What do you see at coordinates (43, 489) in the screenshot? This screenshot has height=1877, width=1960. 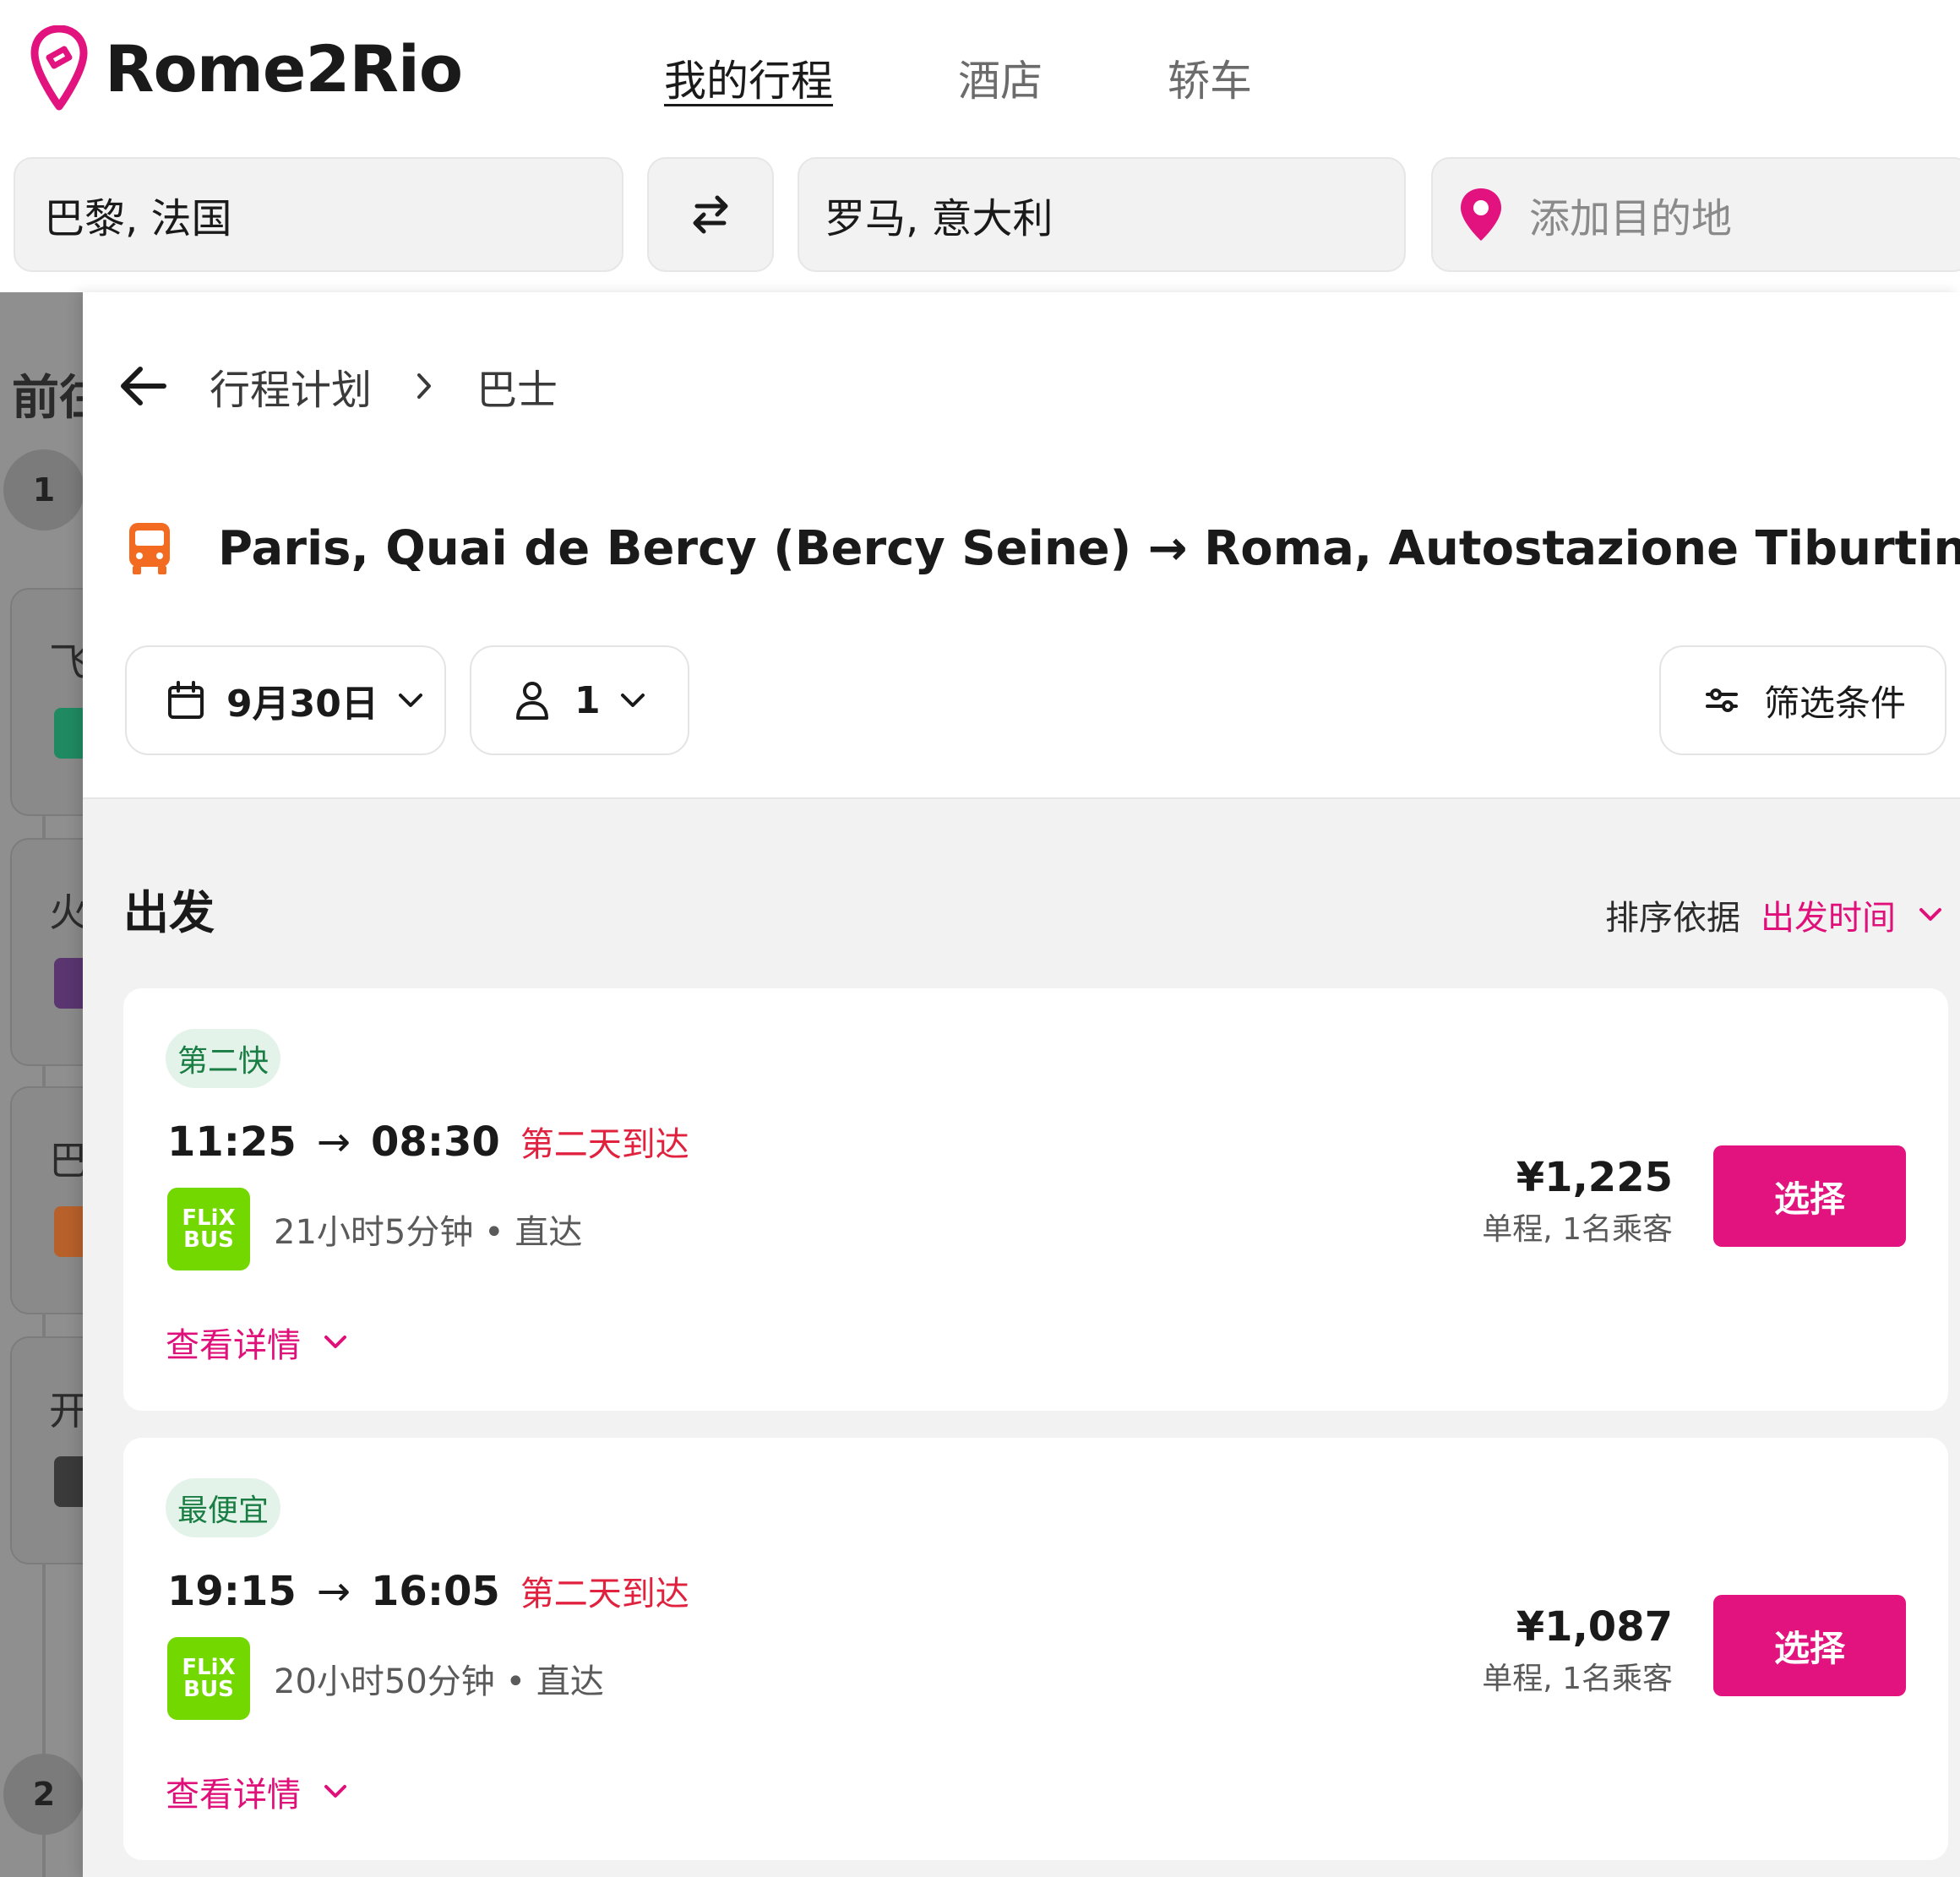 I see `step-number-1: 1` at bounding box center [43, 489].